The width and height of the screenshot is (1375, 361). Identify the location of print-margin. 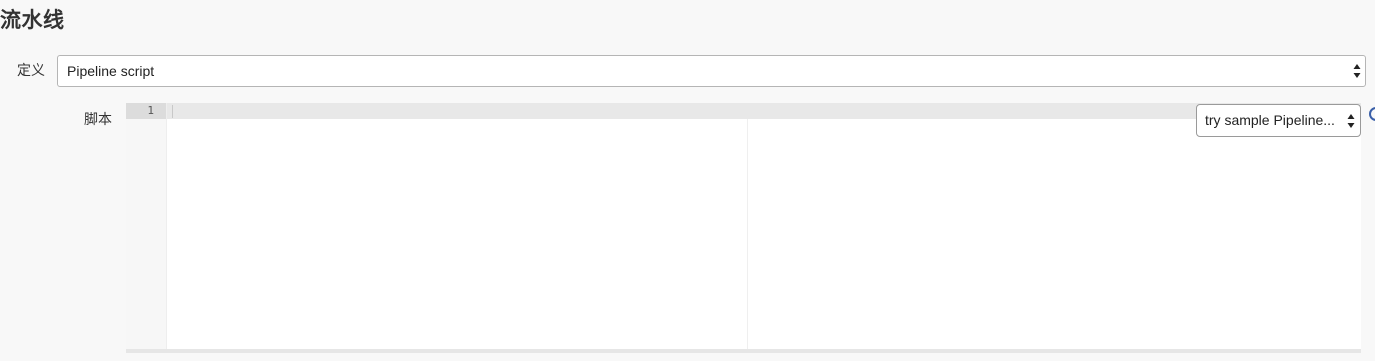
(747, 234).